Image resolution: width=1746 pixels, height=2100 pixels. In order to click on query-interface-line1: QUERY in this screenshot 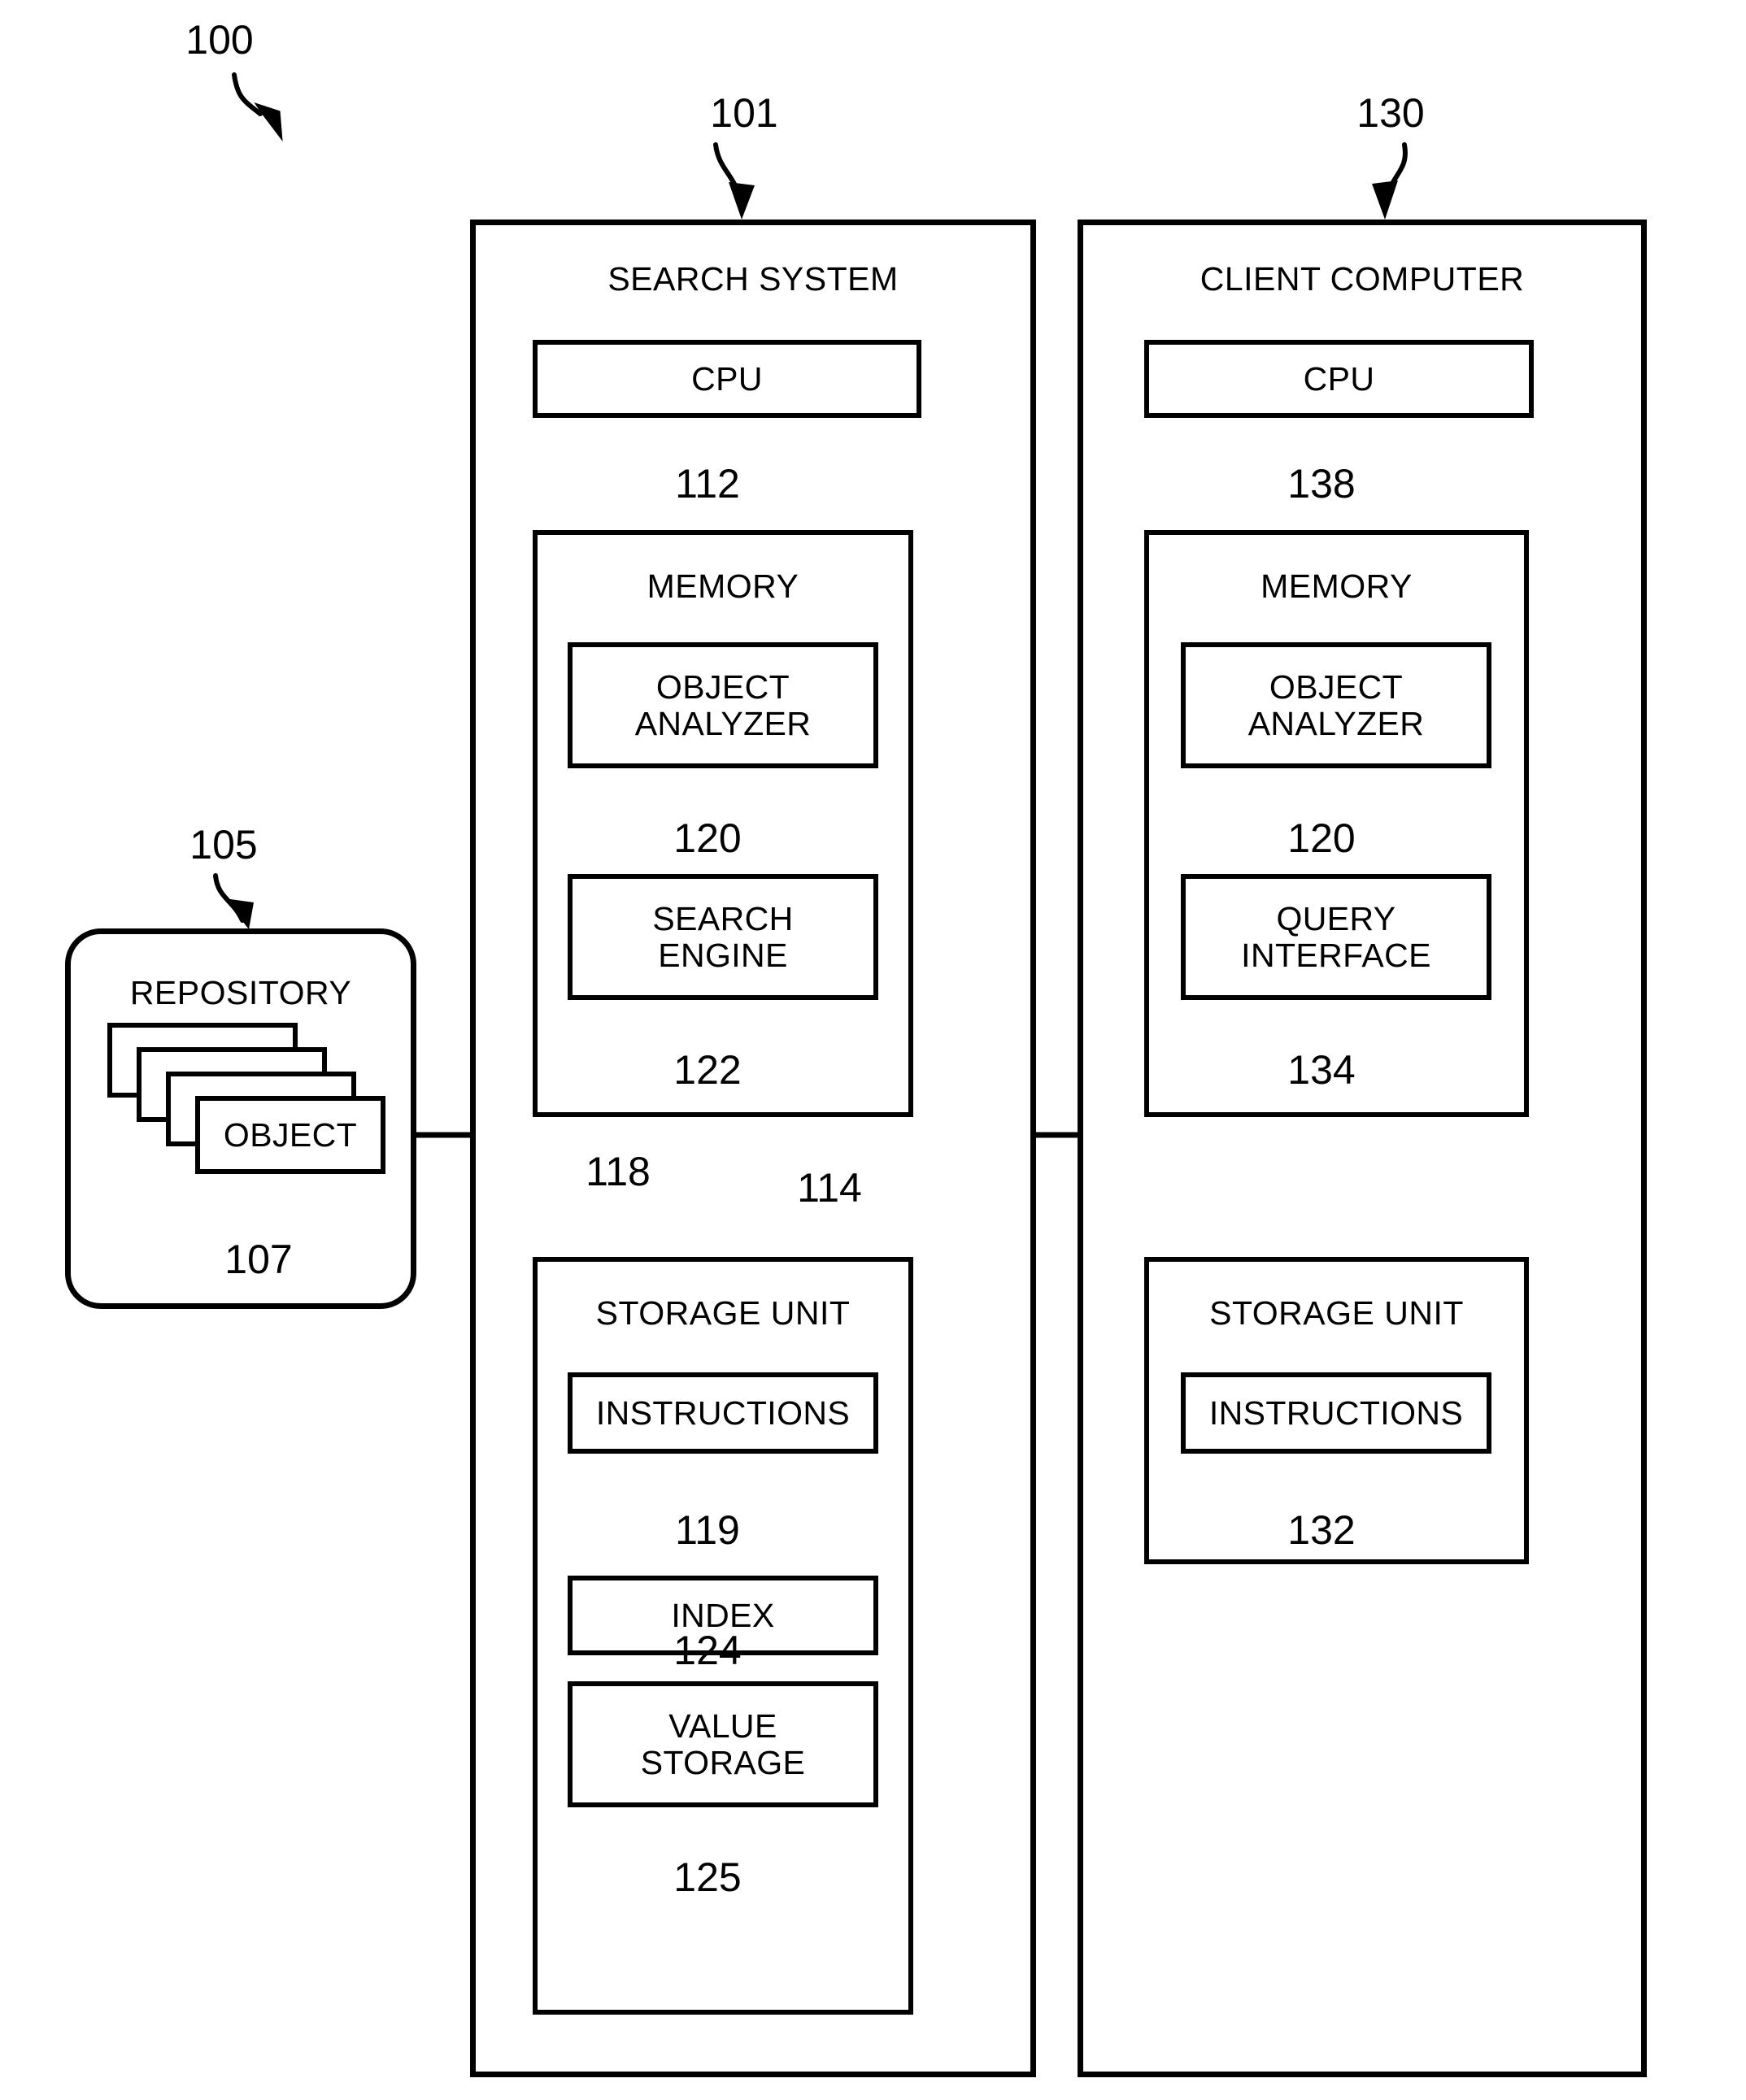, I will do `click(1336, 919)`.